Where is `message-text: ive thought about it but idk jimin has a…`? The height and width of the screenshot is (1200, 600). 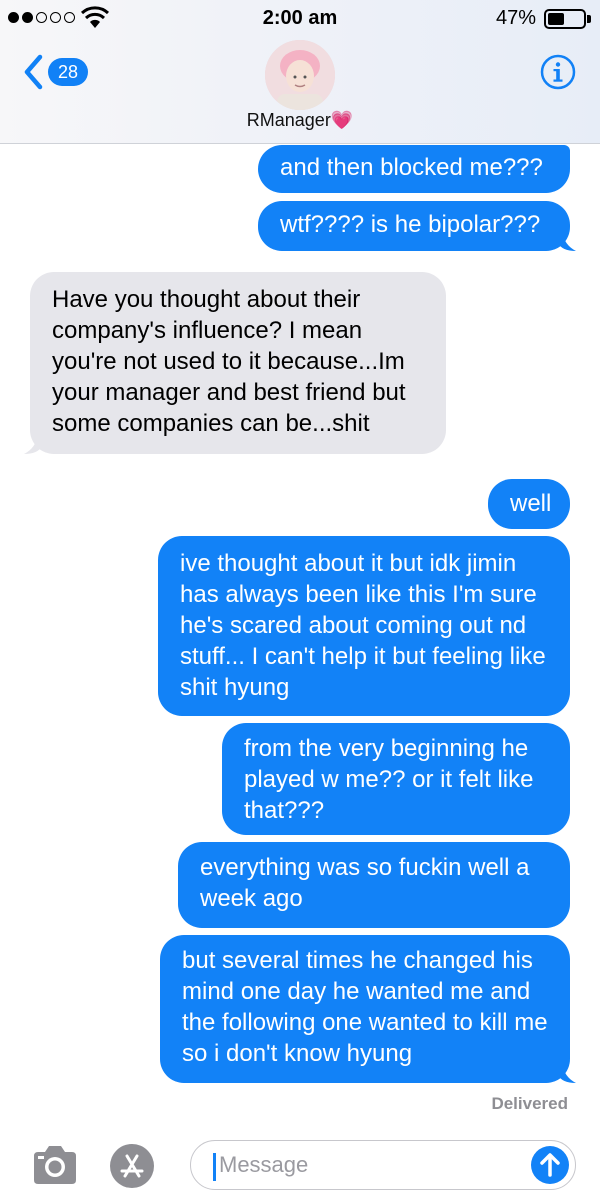
message-text: ive thought about it but idk jimin has a… is located at coordinates (363, 625).